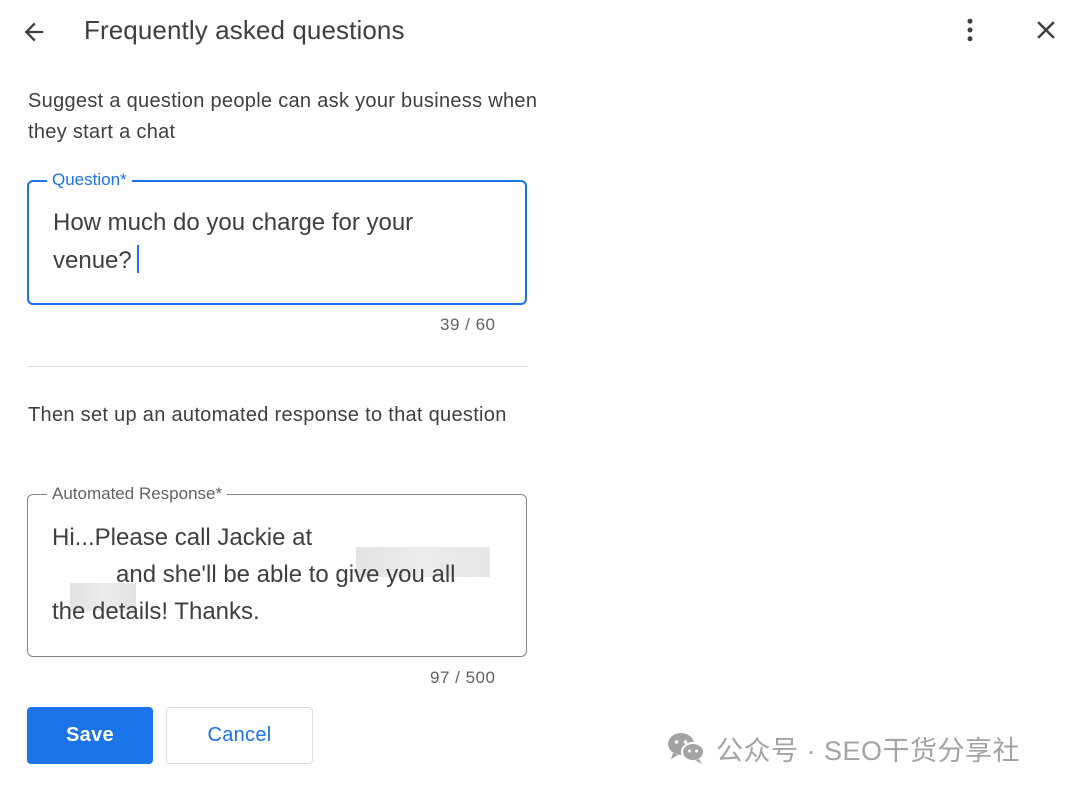 Image resolution: width=1077 pixels, height=791 pixels. I want to click on watermark-text: 公众号 · SEO干货分享社, so click(868, 750).